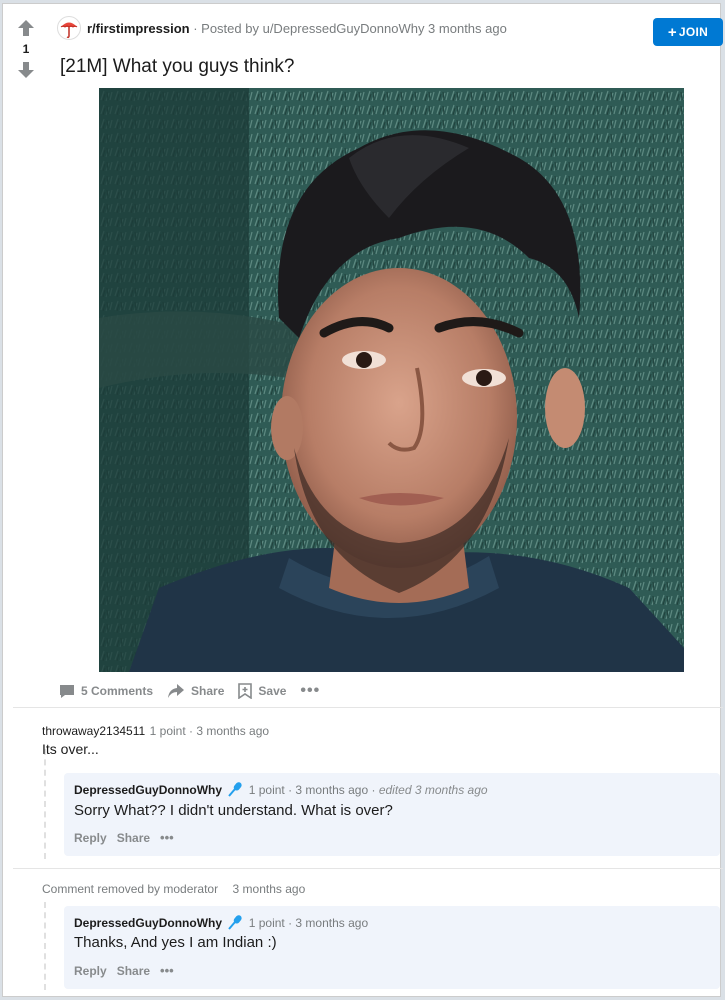 The height and width of the screenshot is (1000, 725). What do you see at coordinates (117, 691) in the screenshot?
I see `comments-label: 5 Comments` at bounding box center [117, 691].